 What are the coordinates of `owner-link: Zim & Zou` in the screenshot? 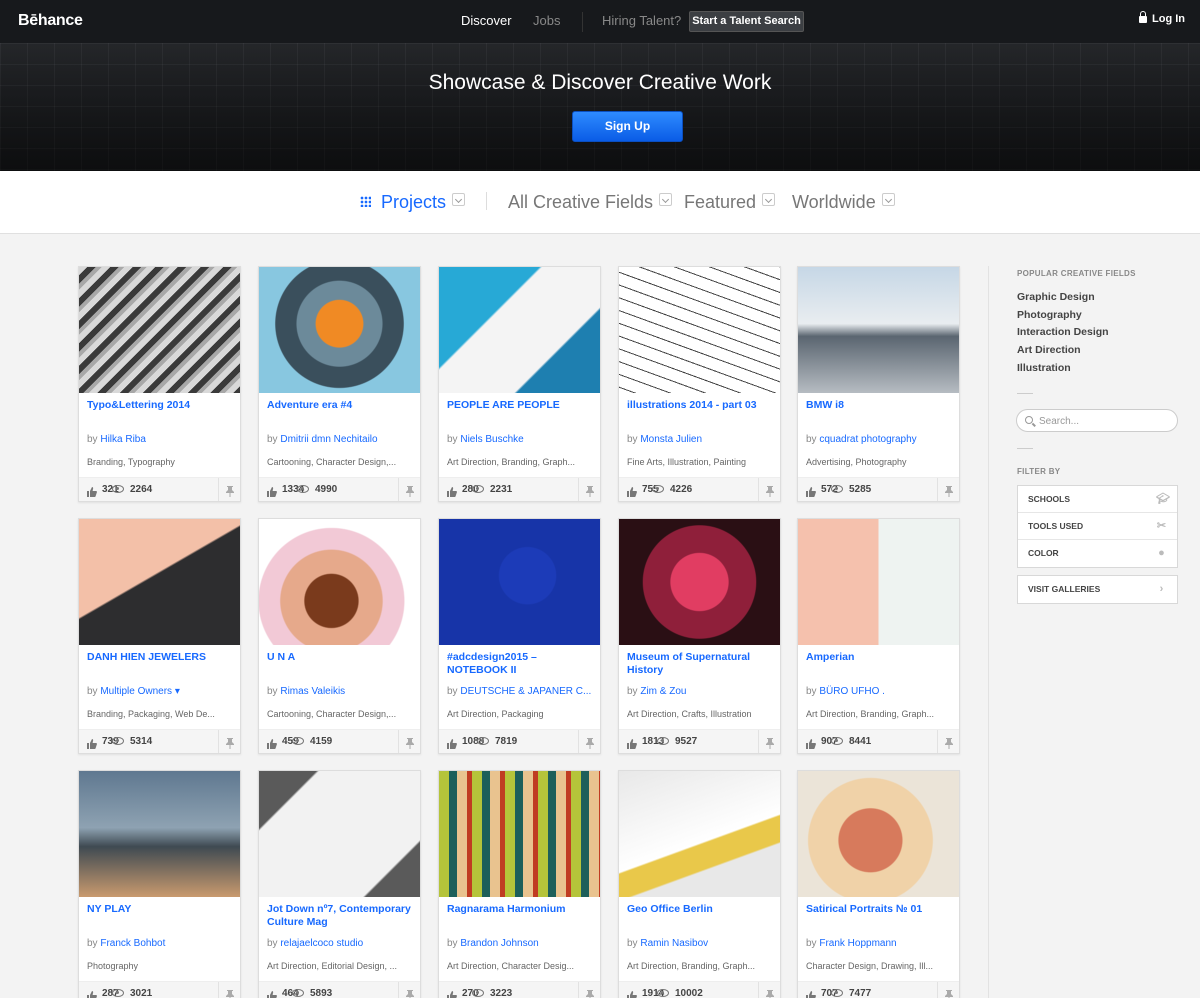 It's located at (663, 691).